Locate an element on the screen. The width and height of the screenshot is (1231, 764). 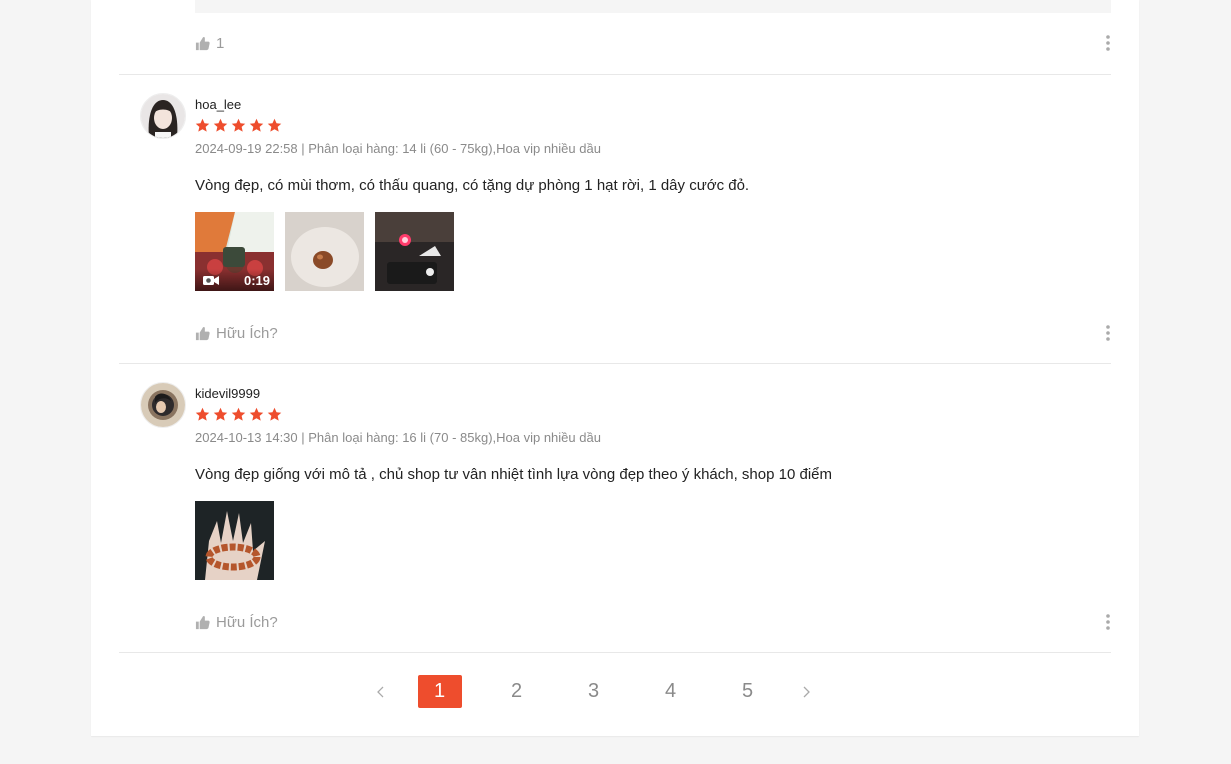
video-camera-icon is located at coordinates (211, 280).